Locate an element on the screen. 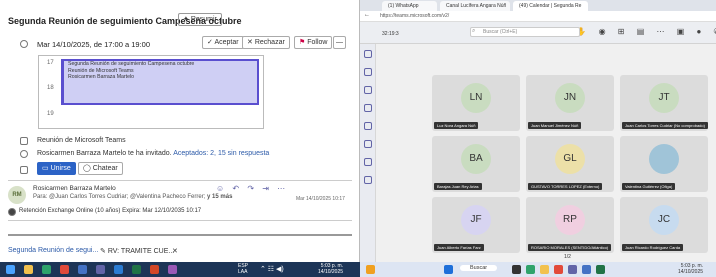  more-nav-icon is located at coordinates (368, 180).